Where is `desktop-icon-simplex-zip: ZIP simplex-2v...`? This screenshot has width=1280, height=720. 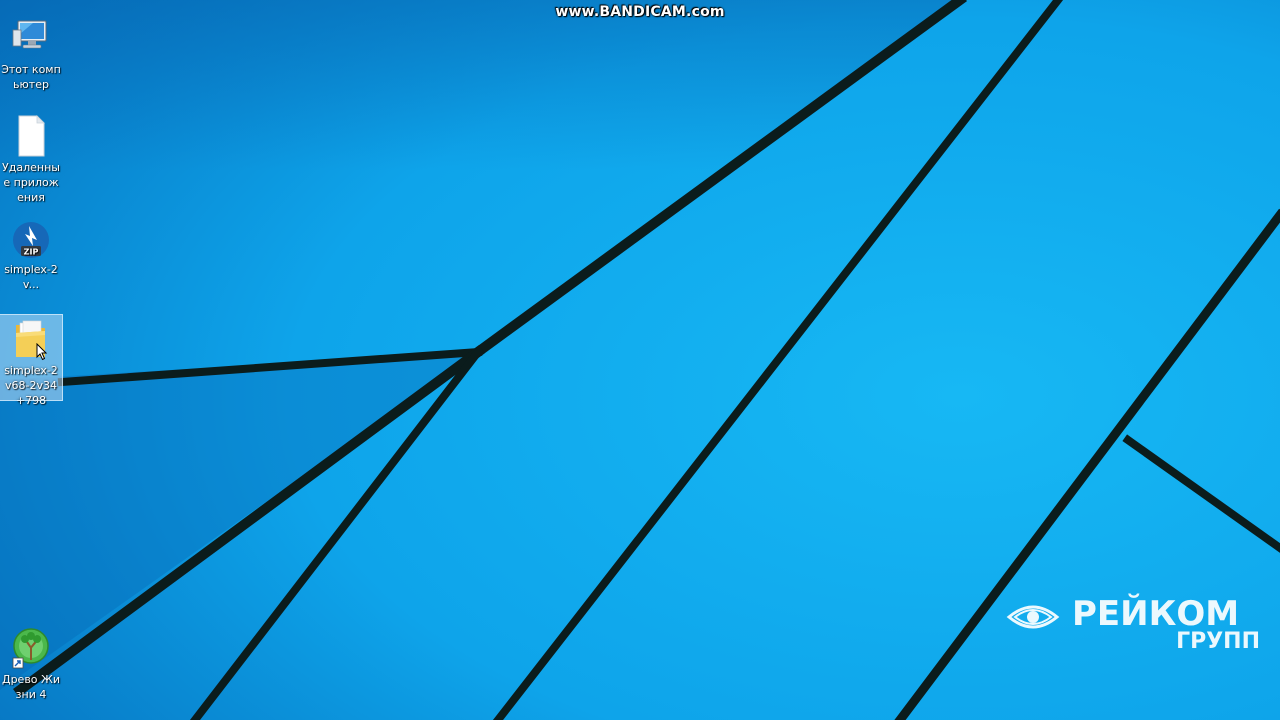
desktop-icon-simplex-zip: ZIP simplex-2v... is located at coordinates (31, 253).